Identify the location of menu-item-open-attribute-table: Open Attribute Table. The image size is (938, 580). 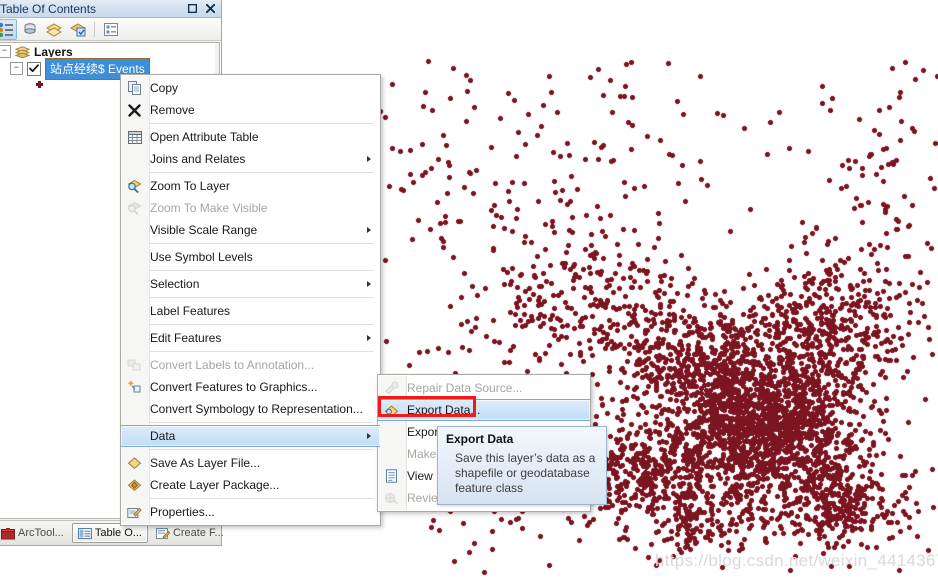
(250, 137).